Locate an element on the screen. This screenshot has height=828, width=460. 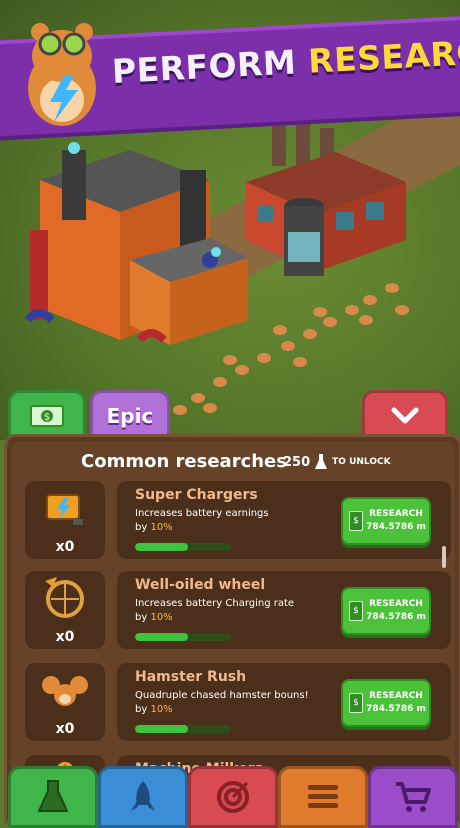
research-description: Increases battery earnings by 10% is located at coordinates (235, 521).